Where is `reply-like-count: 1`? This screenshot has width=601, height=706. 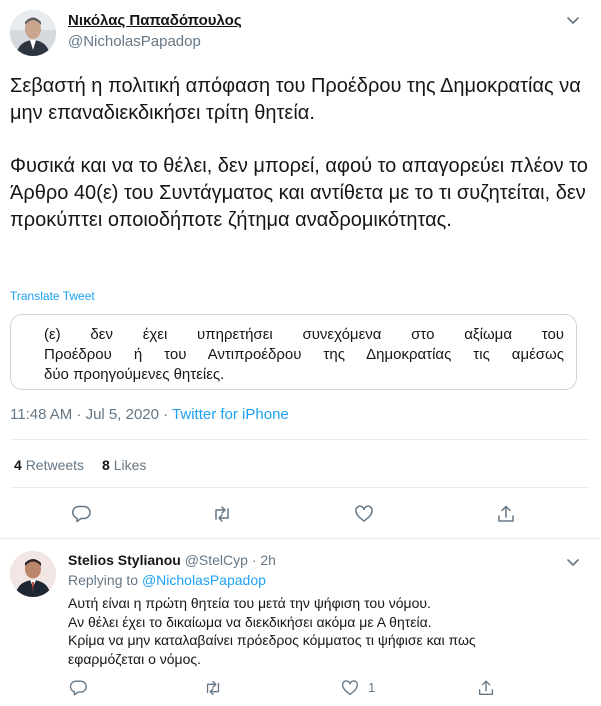 reply-like-count: 1 is located at coordinates (372, 687).